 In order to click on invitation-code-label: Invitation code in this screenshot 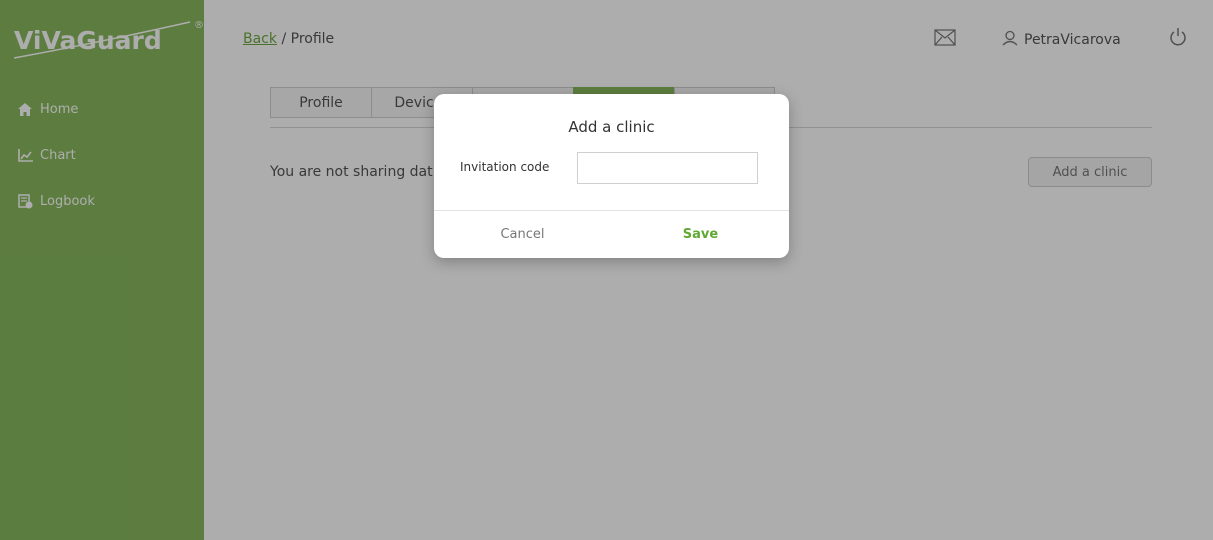, I will do `click(505, 167)`.